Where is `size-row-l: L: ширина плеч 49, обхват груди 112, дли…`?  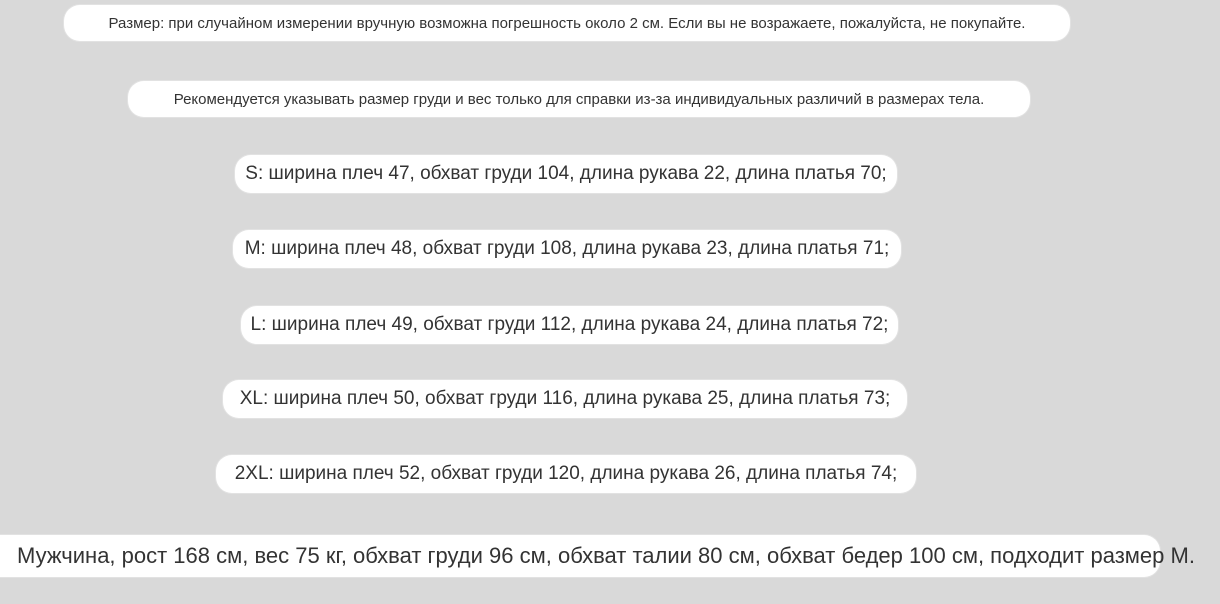
size-row-l: L: ширина плеч 49, обхват груди 112, дли… is located at coordinates (569, 325).